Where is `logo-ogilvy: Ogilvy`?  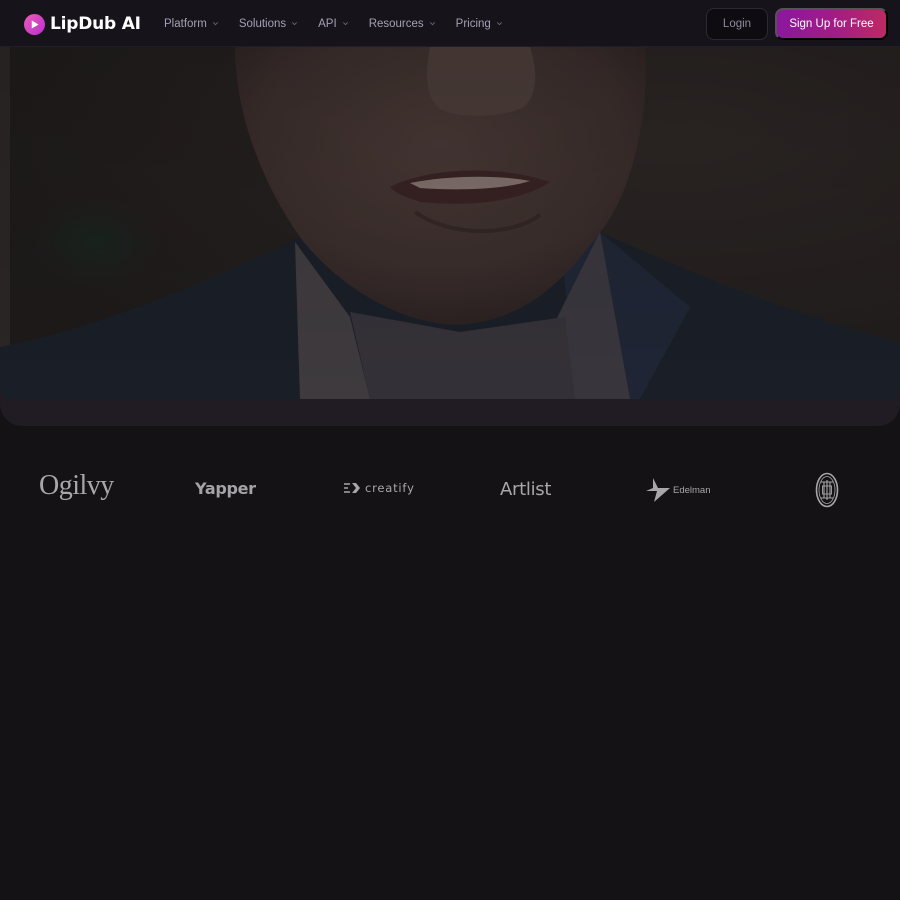 logo-ogilvy: Ogilvy is located at coordinates (76, 485).